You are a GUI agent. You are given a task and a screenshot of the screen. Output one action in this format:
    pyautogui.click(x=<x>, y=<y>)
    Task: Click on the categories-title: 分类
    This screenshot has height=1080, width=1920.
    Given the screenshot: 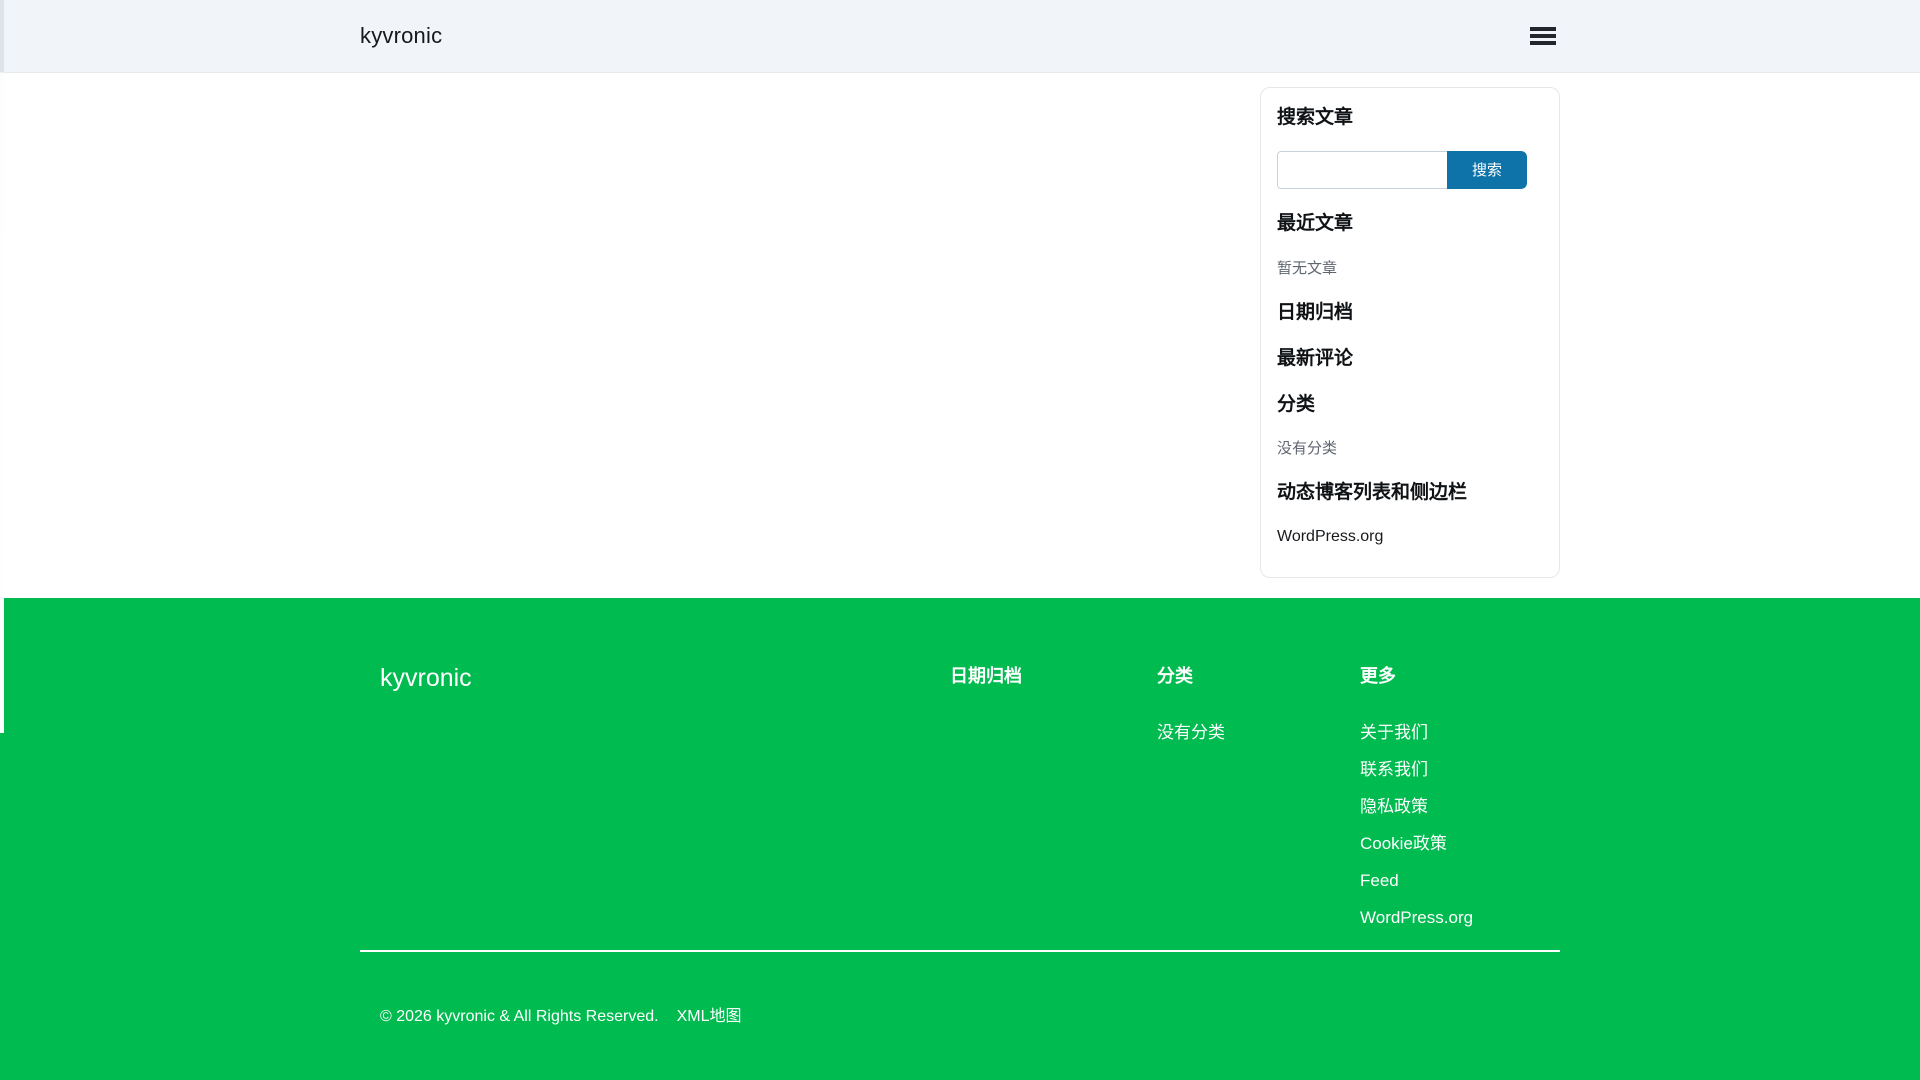 What is the action you would take?
    pyautogui.click(x=1296, y=404)
    